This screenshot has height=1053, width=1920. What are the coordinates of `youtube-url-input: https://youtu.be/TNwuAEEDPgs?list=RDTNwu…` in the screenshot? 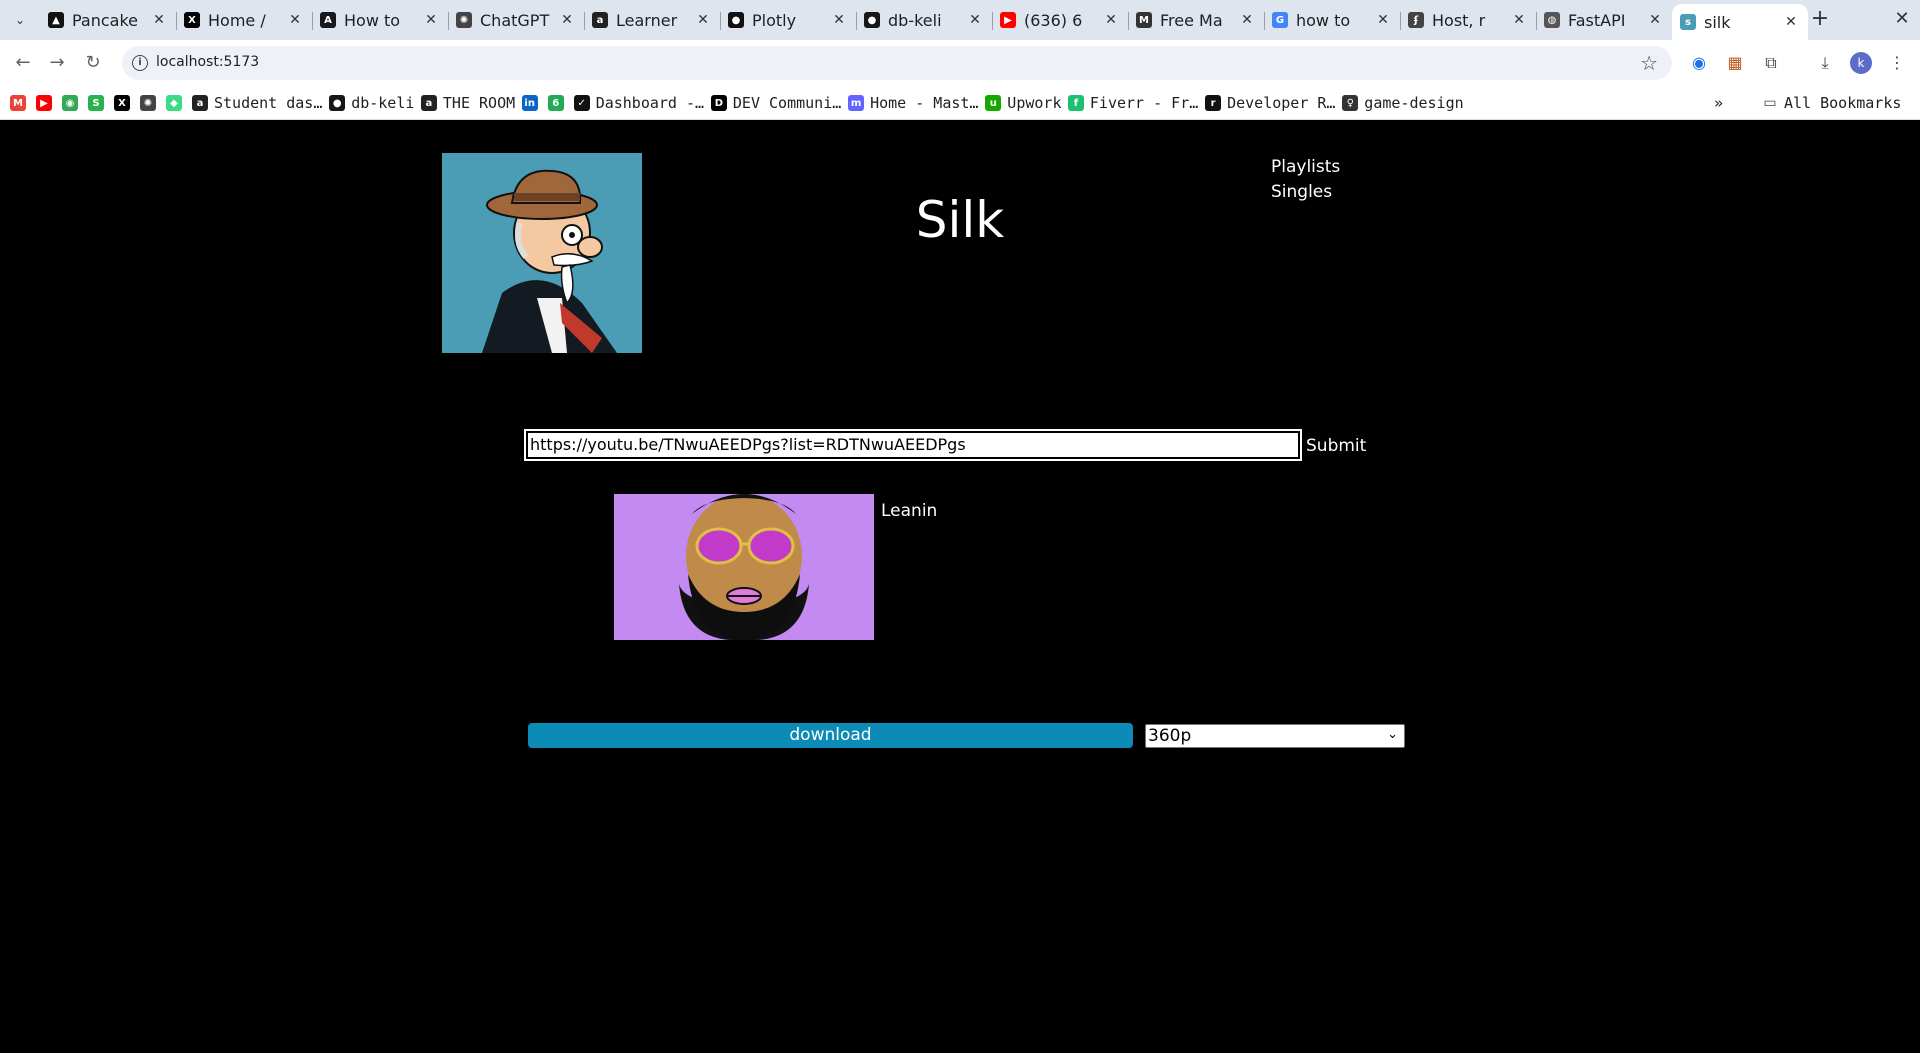 It's located at (913, 445).